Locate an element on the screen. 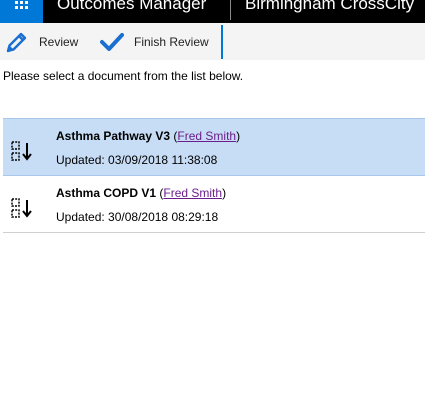  document-title: Asthma COPD V1 is located at coordinates (106, 193).